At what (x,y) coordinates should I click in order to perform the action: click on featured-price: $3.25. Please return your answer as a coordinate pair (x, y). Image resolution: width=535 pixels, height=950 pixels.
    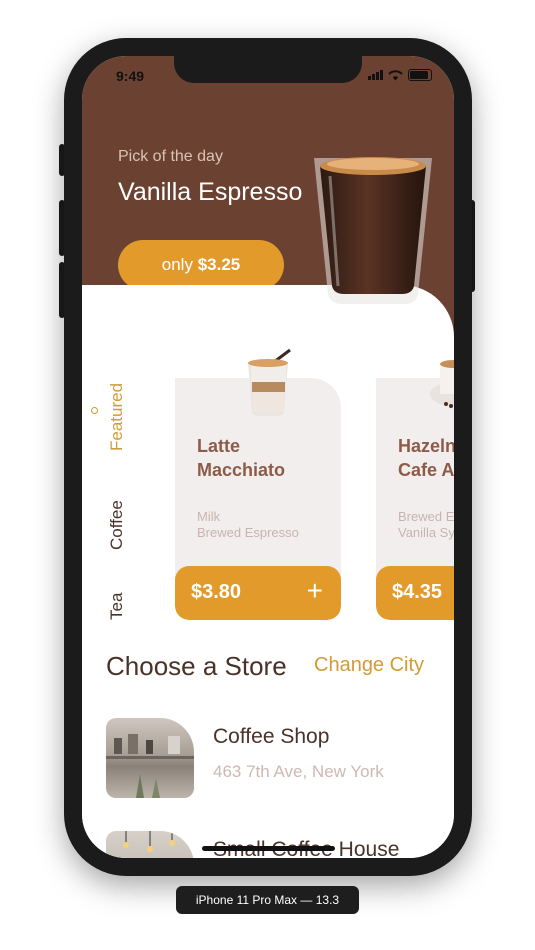
    Looking at the image, I should click on (219, 264).